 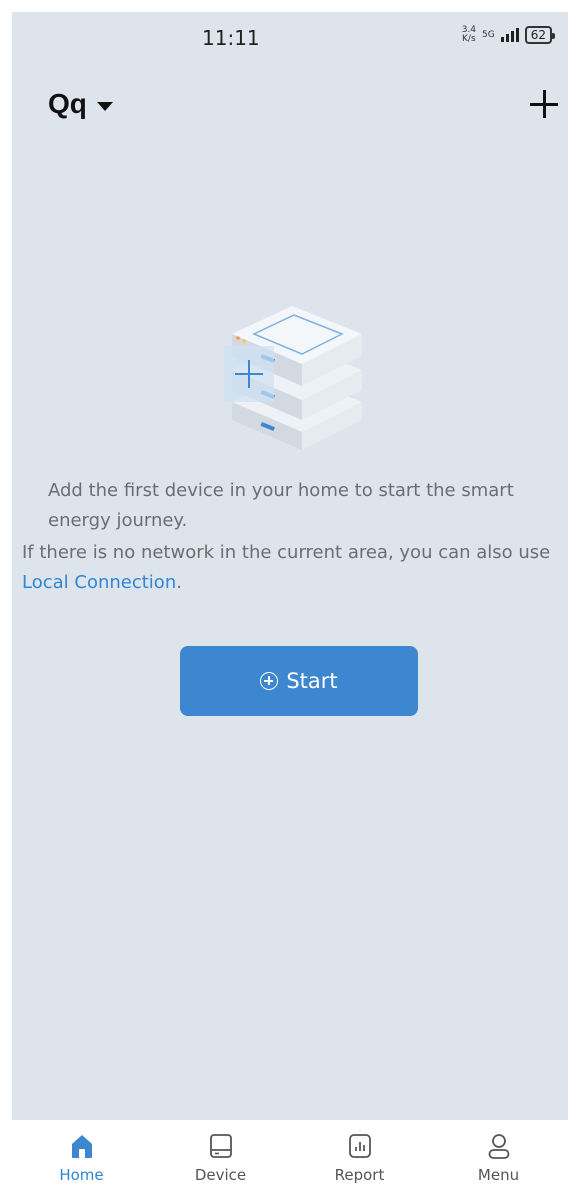 I want to click on status-indicators: 3.4 K/s 5G 62, so click(x=509, y=35).